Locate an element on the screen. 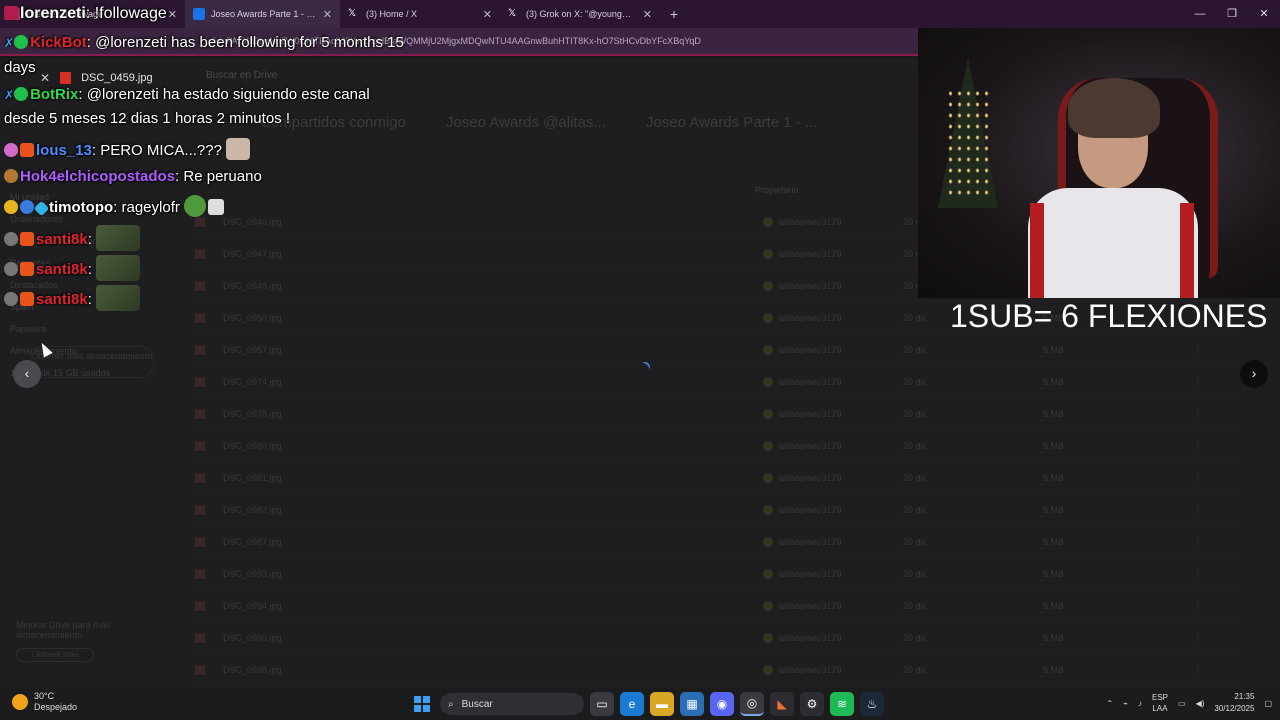  file-row: DSC_0982.jpg alitasjoseo3179 20 dic 5 MB ⋮ is located at coordinates (715, 510).